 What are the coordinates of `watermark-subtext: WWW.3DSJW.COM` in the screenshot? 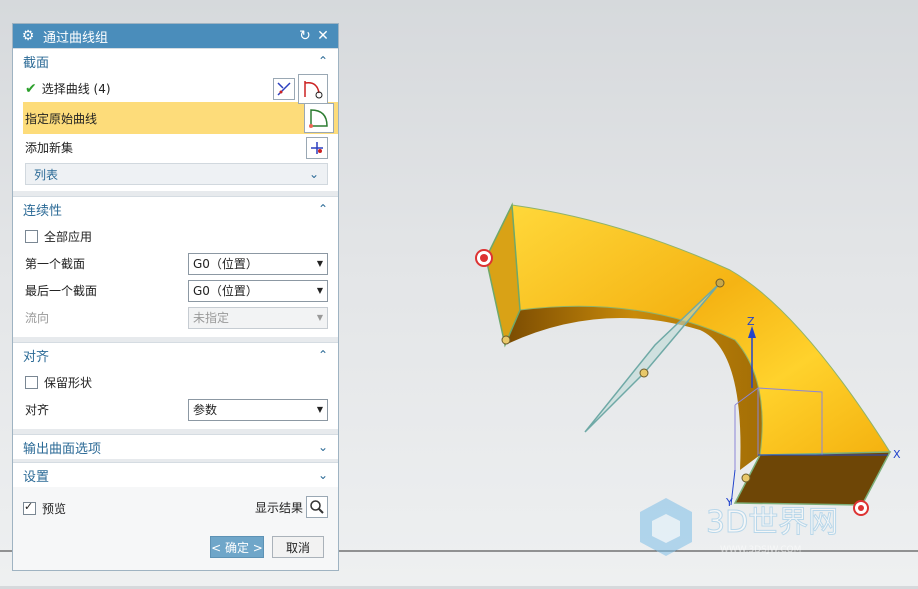 It's located at (760, 550).